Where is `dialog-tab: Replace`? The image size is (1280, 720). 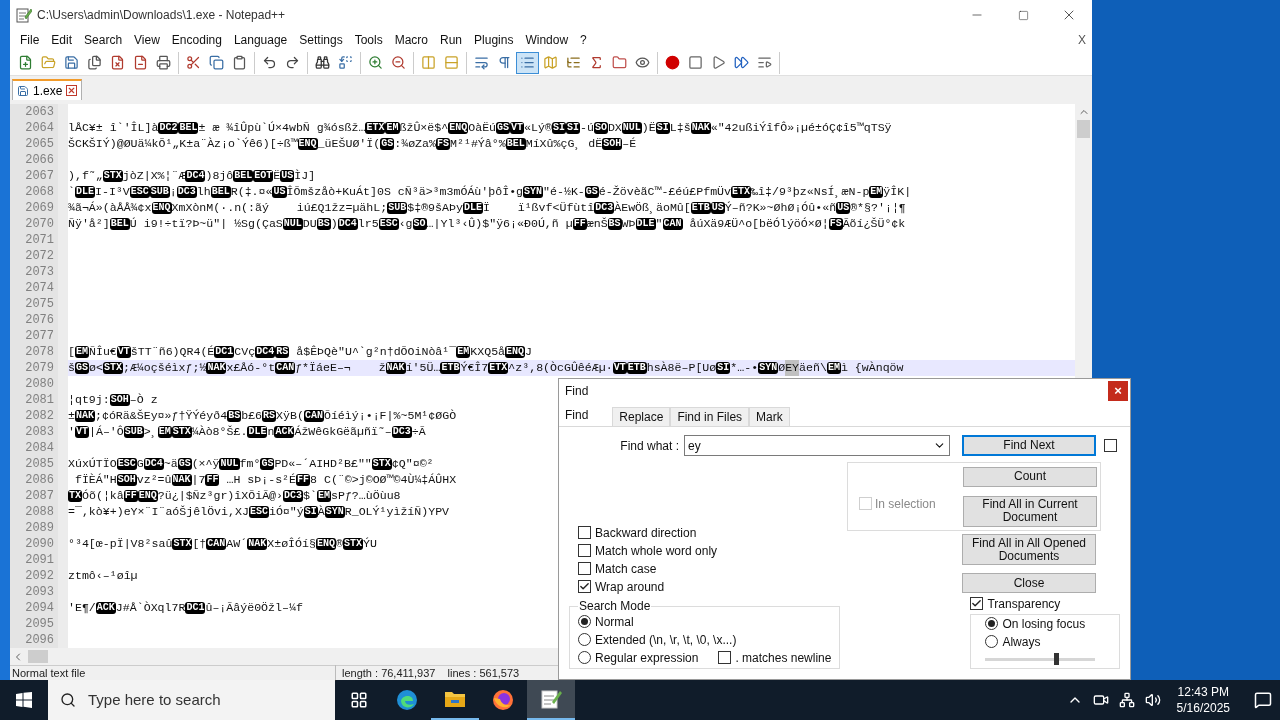
dialog-tab: Replace is located at coordinates (641, 416).